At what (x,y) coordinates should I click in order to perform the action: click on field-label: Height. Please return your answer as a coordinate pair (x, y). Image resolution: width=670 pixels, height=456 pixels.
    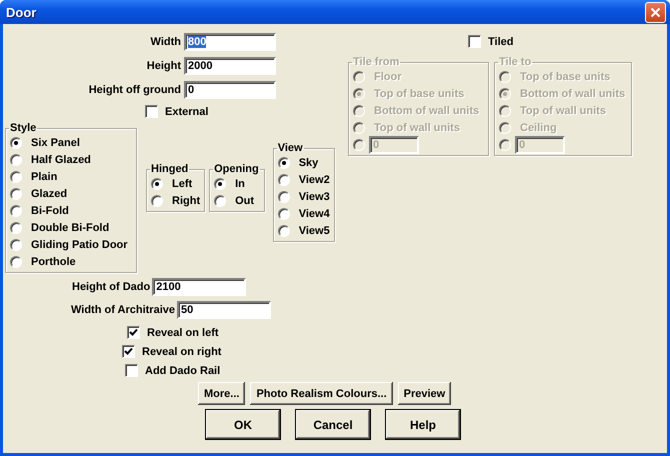
    Looking at the image, I should click on (163, 66).